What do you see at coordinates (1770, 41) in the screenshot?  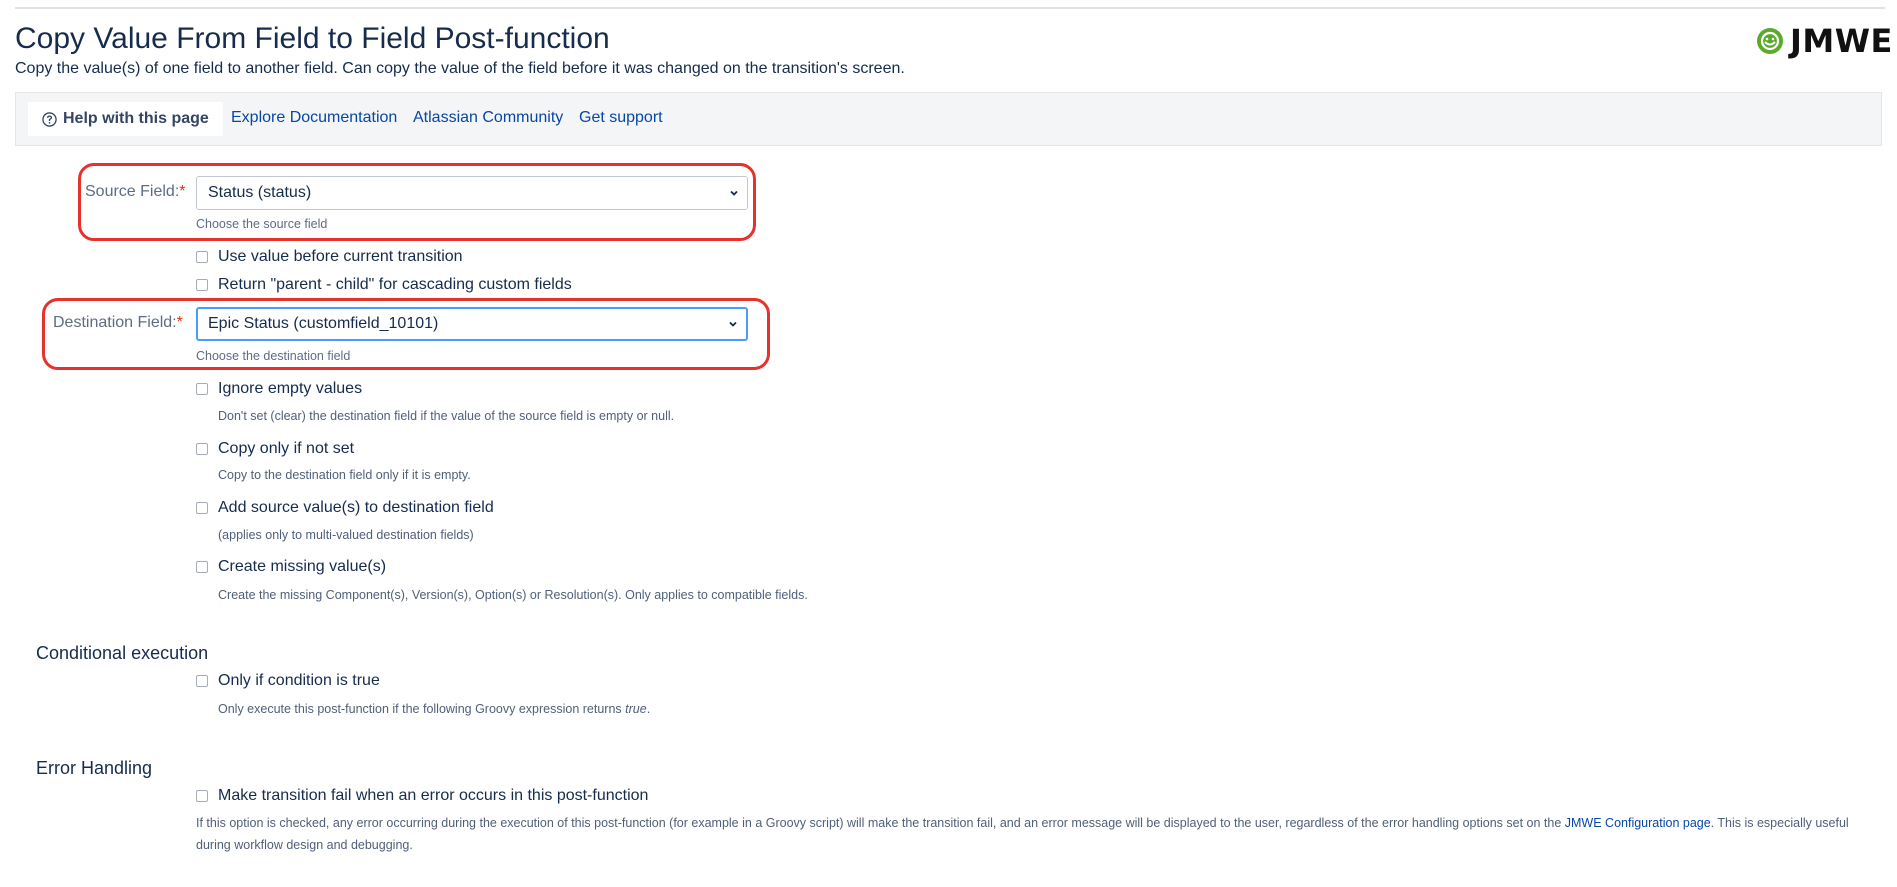 I see `jmwe-gear-icon` at bounding box center [1770, 41].